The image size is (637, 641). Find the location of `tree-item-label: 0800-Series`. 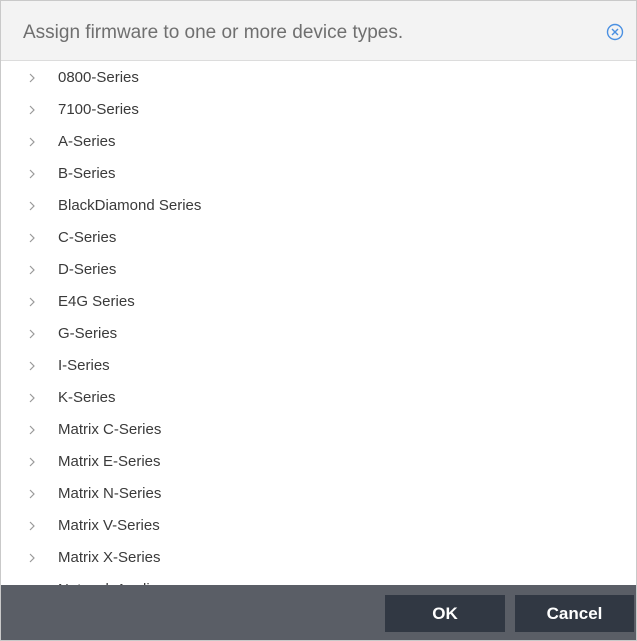

tree-item-label: 0800-Series is located at coordinates (98, 77).